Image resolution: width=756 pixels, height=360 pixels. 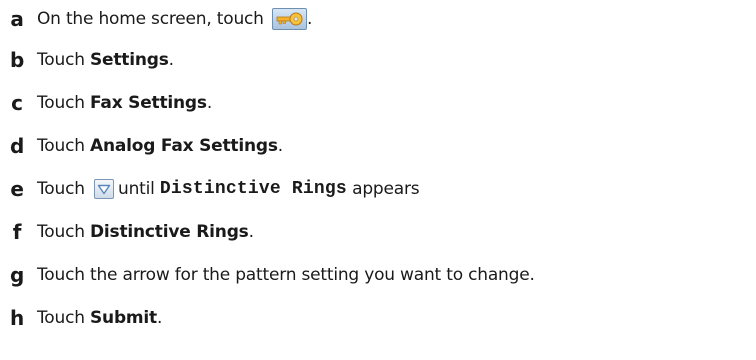 What do you see at coordinates (104, 189) in the screenshot?
I see `down-arrow-icon` at bounding box center [104, 189].